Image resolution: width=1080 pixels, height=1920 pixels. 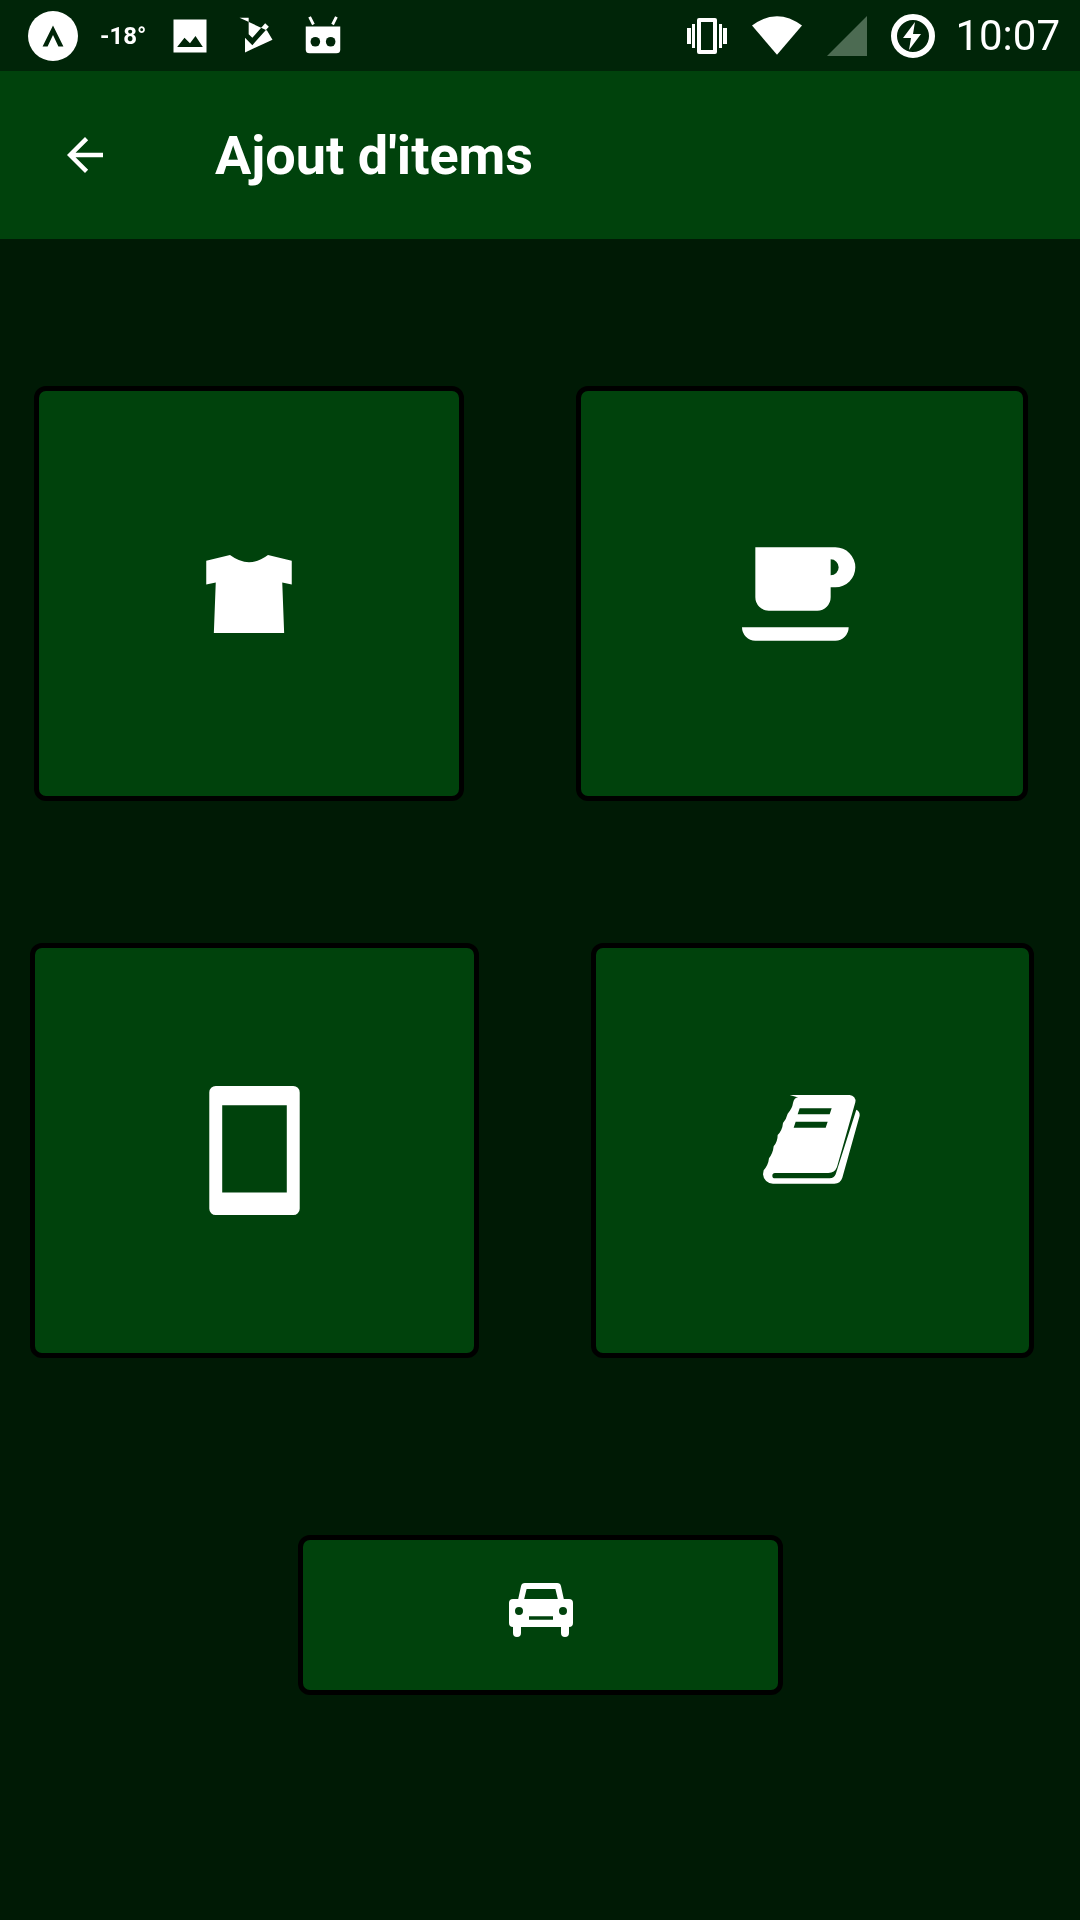 I want to click on clock: 10:07, so click(x=1007, y=35).